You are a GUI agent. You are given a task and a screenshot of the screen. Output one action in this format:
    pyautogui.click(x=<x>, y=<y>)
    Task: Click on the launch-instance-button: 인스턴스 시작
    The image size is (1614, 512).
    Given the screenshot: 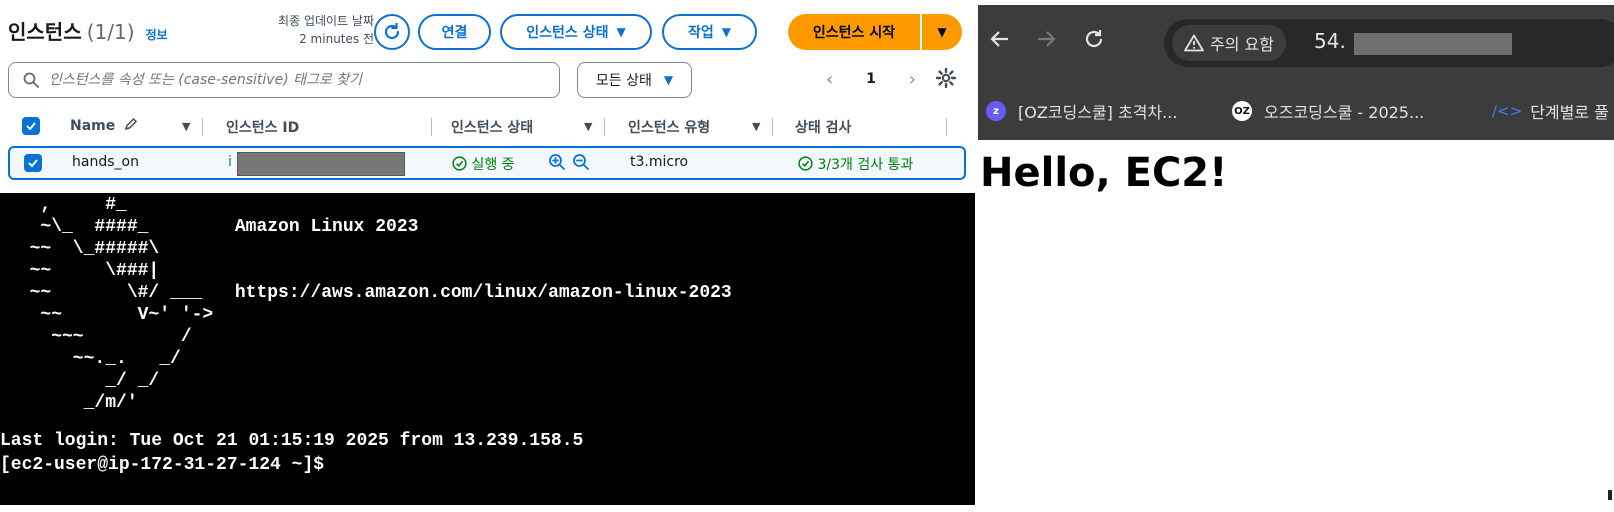 What is the action you would take?
    pyautogui.click(x=854, y=32)
    